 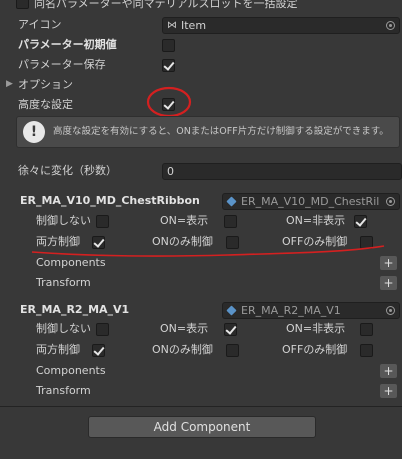 I want to click on block1-opt-on-hide-checkbox, so click(x=360, y=221).